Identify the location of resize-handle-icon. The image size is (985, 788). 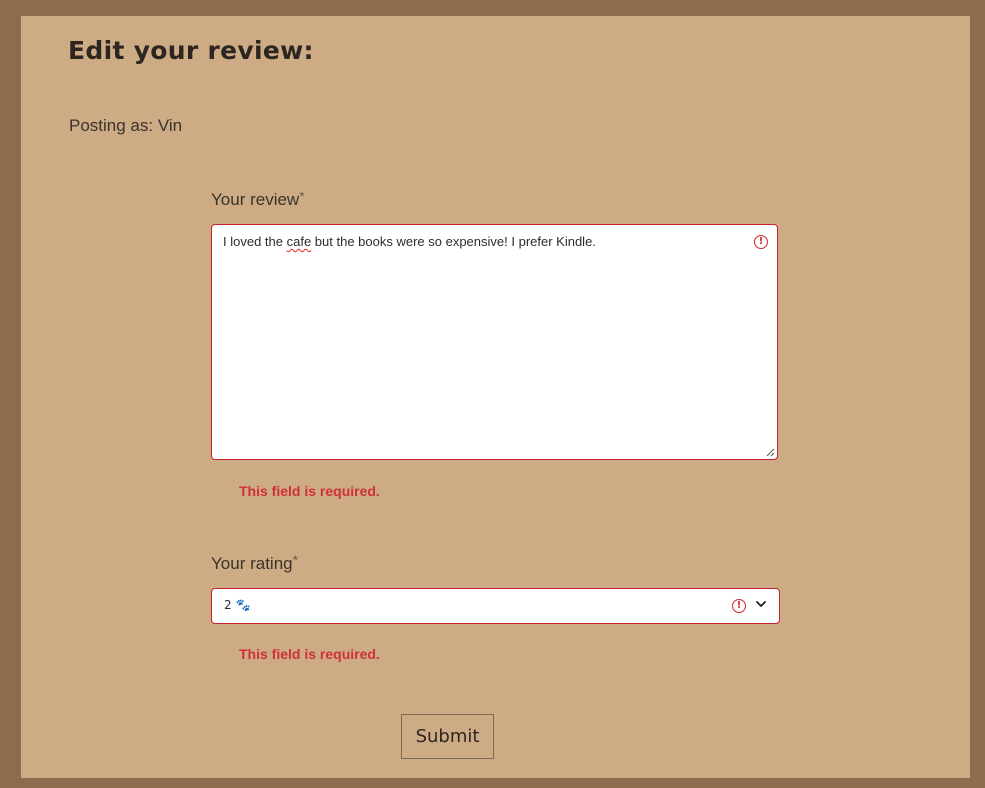
(770, 452).